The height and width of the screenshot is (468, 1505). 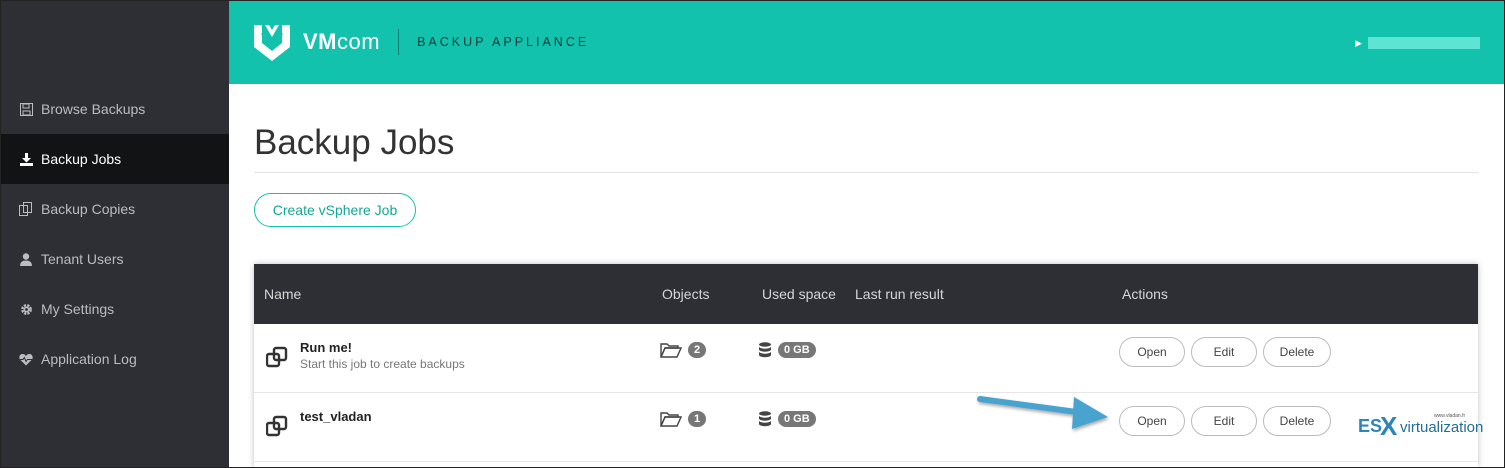 What do you see at coordinates (866, 427) in the screenshot?
I see `table-row: test_vladan 1 0 GB Open Edit Delete` at bounding box center [866, 427].